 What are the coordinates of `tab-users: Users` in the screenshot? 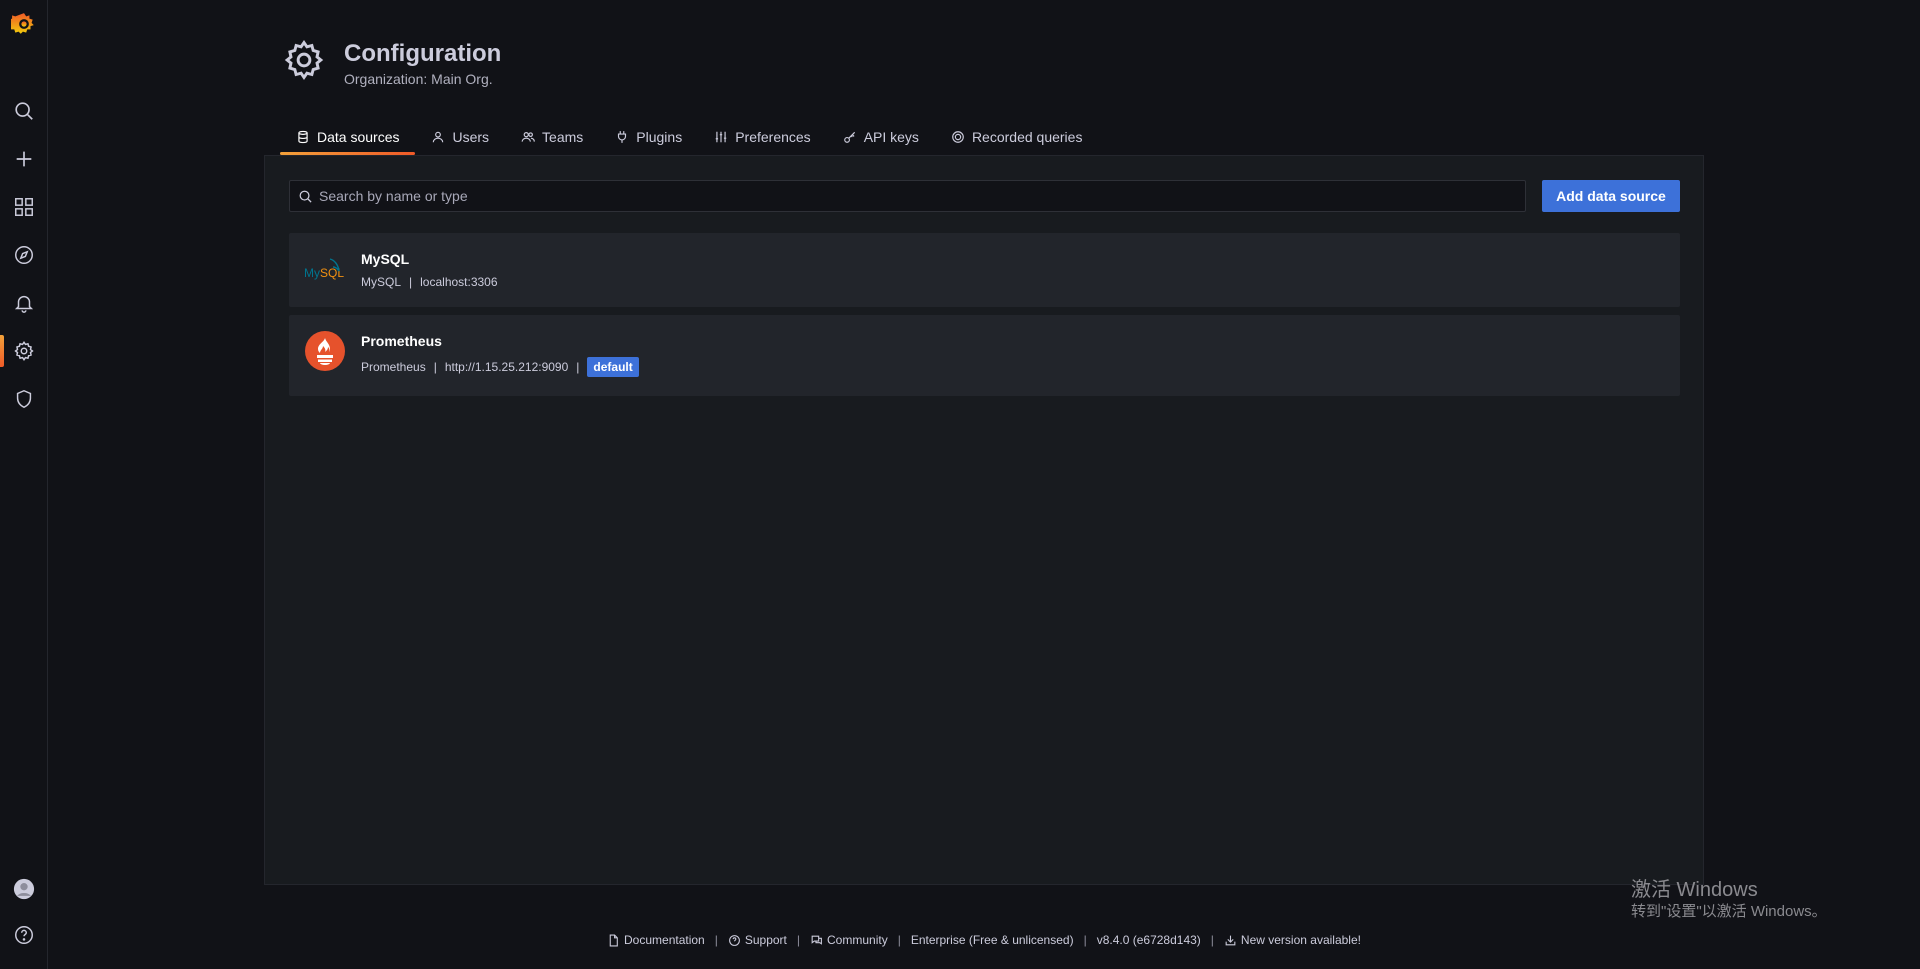 It's located at (460, 136).